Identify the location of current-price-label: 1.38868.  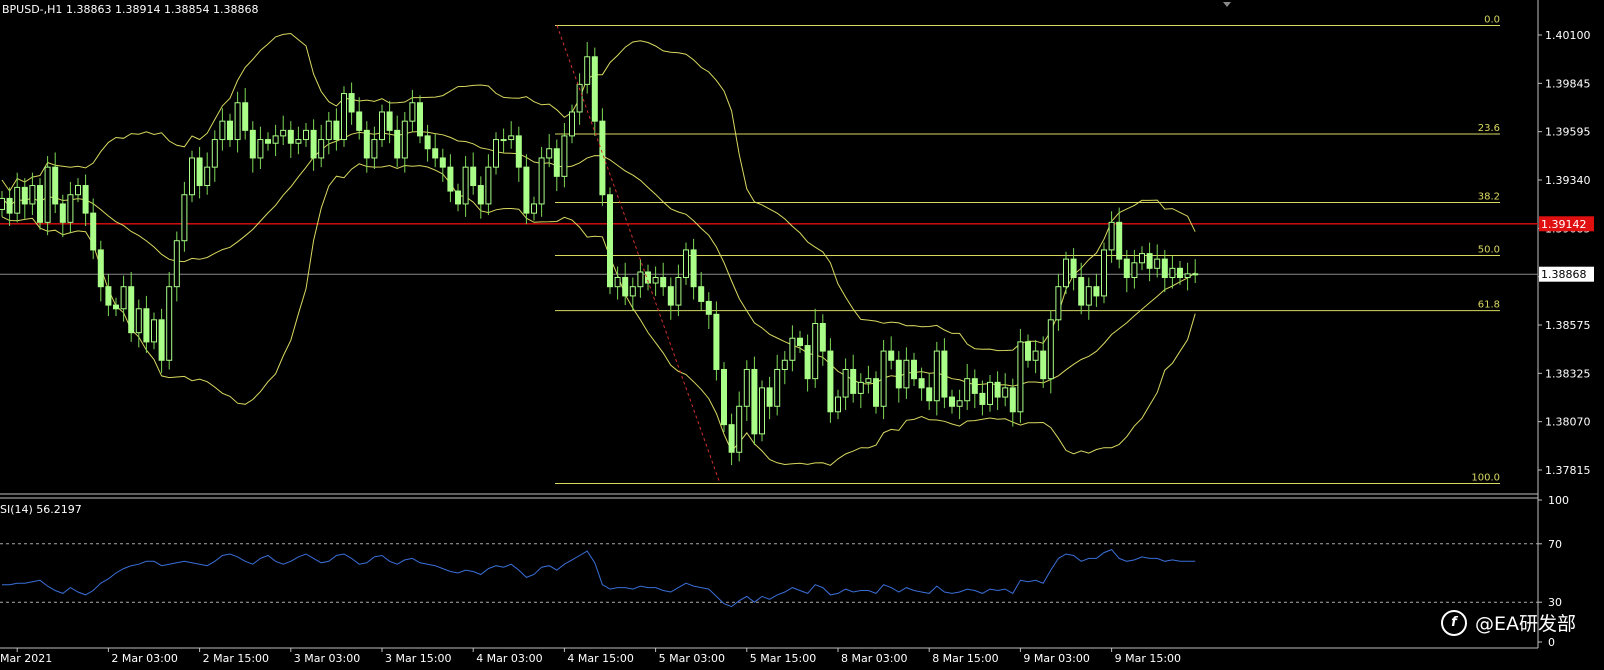
(1564, 274).